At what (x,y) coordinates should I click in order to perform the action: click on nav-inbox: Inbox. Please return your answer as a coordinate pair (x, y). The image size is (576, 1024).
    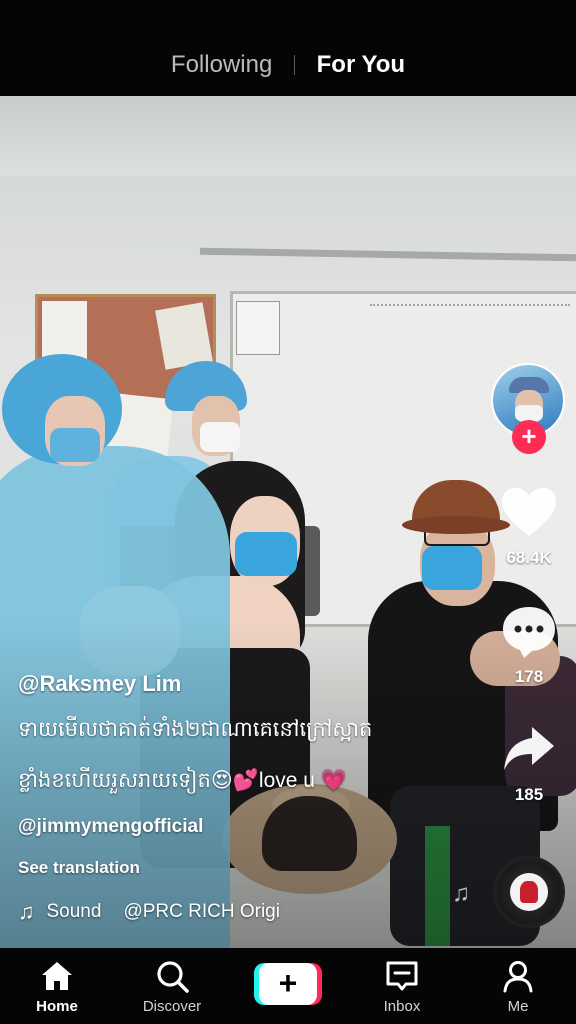
    Looking at the image, I should click on (402, 986).